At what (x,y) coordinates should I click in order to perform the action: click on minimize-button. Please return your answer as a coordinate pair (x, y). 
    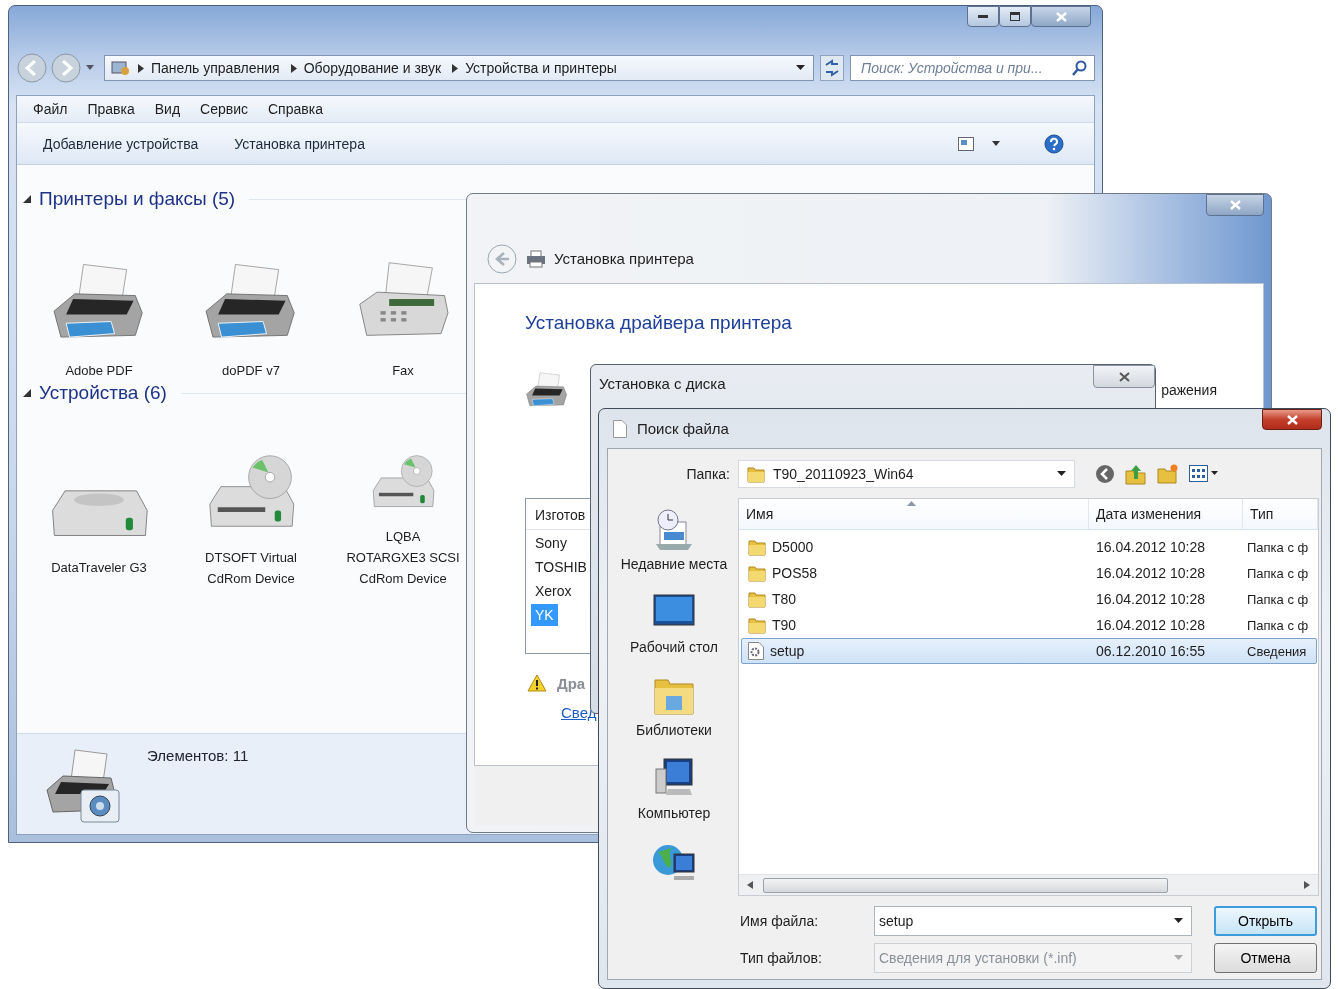
    Looking at the image, I should click on (983, 16).